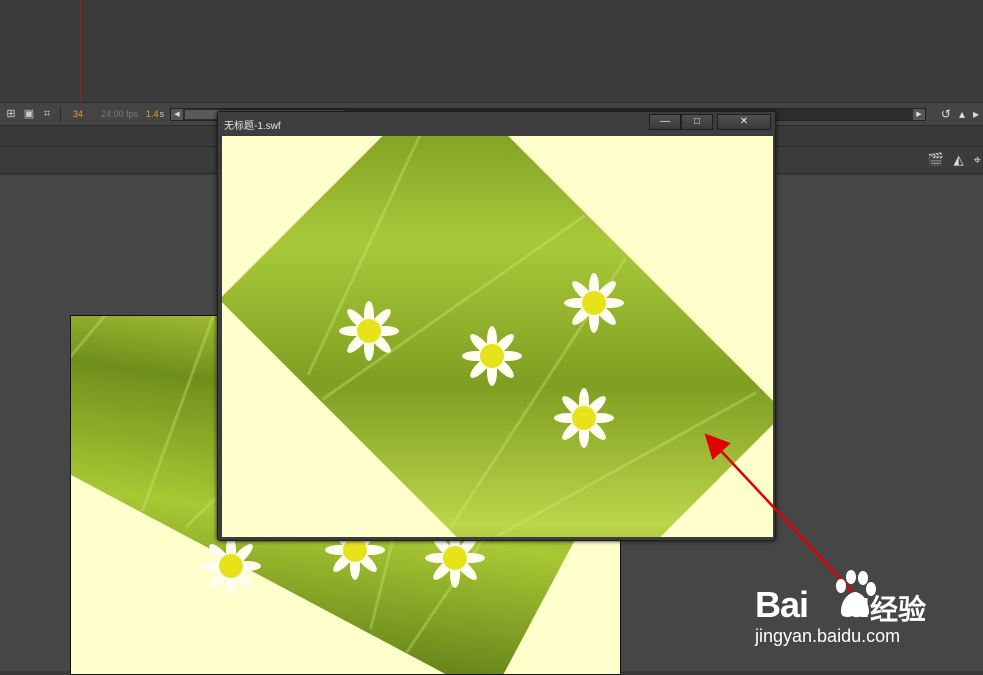  Describe the element at coordinates (865, 615) in the screenshot. I see `baidu-jingyan-watermark: Baiu 经验 jingyan.baidu.com` at that location.